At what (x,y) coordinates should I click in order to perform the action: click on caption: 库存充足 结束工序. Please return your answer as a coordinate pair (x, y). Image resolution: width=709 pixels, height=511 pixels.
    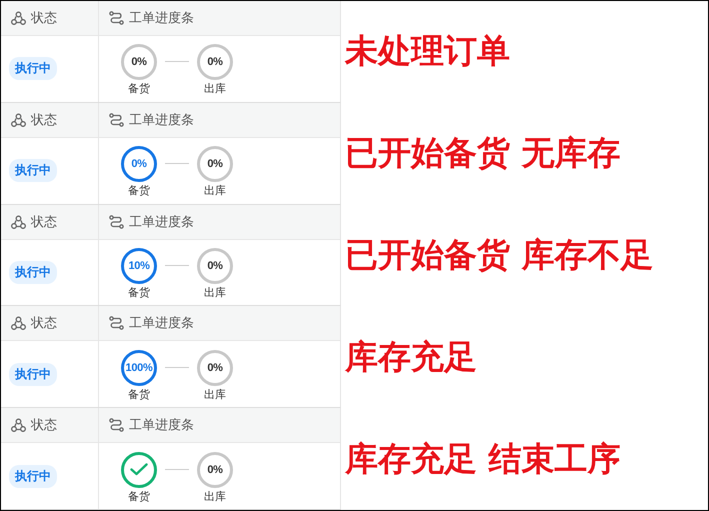
    Looking at the image, I should click on (482, 459).